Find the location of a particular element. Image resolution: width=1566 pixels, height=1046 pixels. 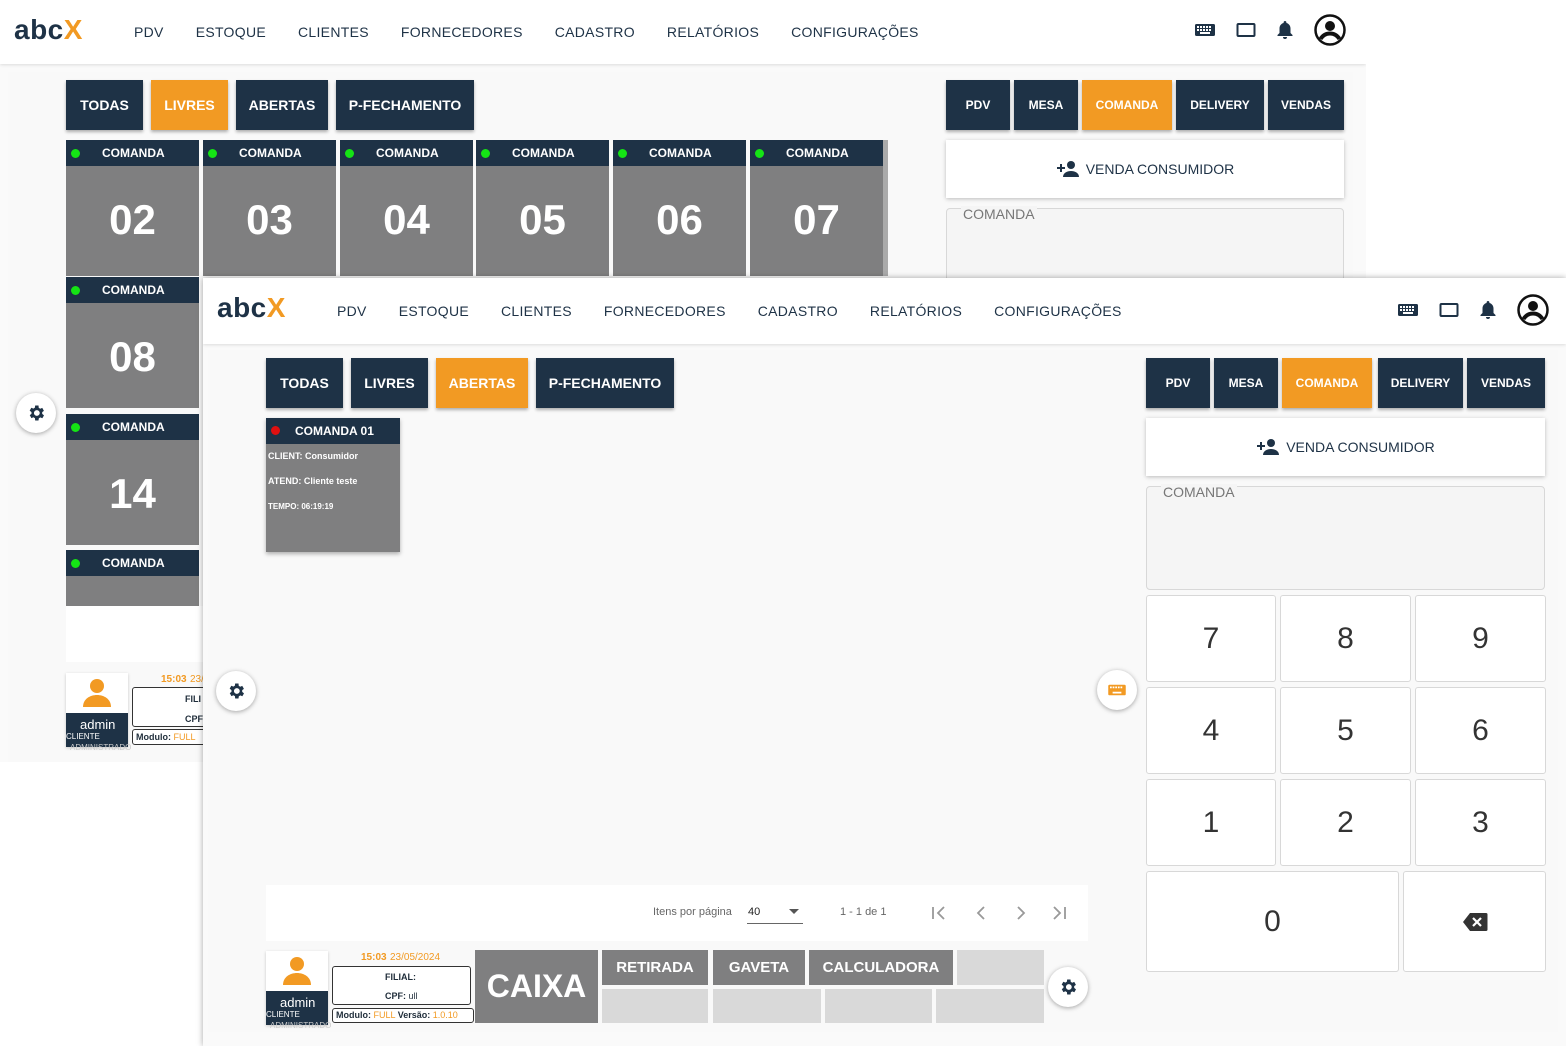

scrollbar is located at coordinates (885, 208).